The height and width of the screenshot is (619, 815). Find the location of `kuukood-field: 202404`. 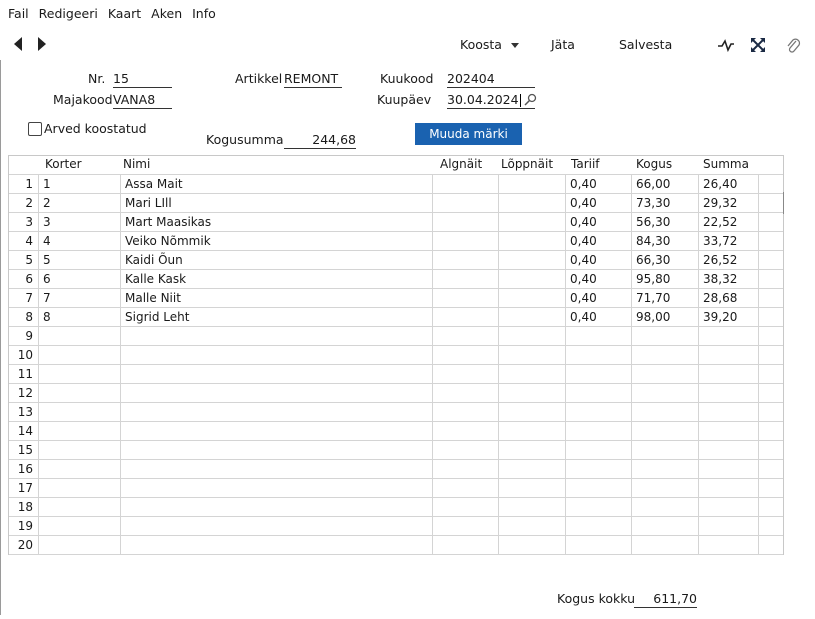

kuukood-field: 202404 is located at coordinates (491, 79).